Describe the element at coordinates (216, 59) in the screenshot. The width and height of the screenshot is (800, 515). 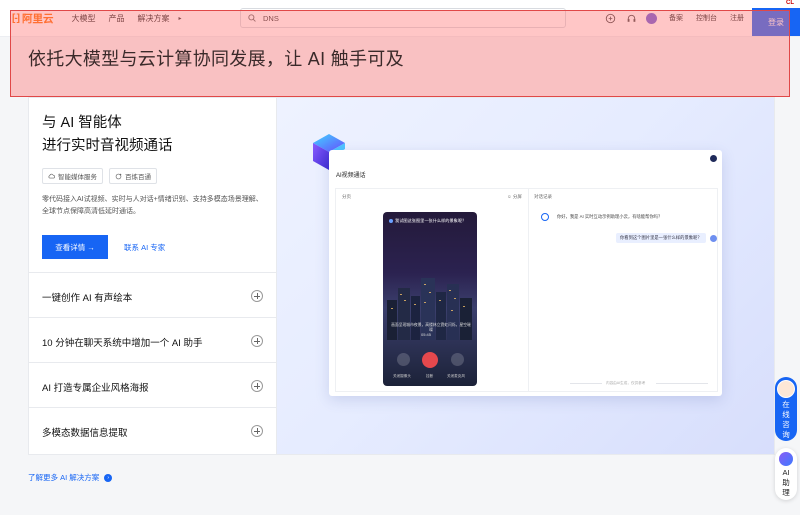
I see `overlay-title: 依托大模型与云计算协同发展，让 AI 触手可及` at that location.